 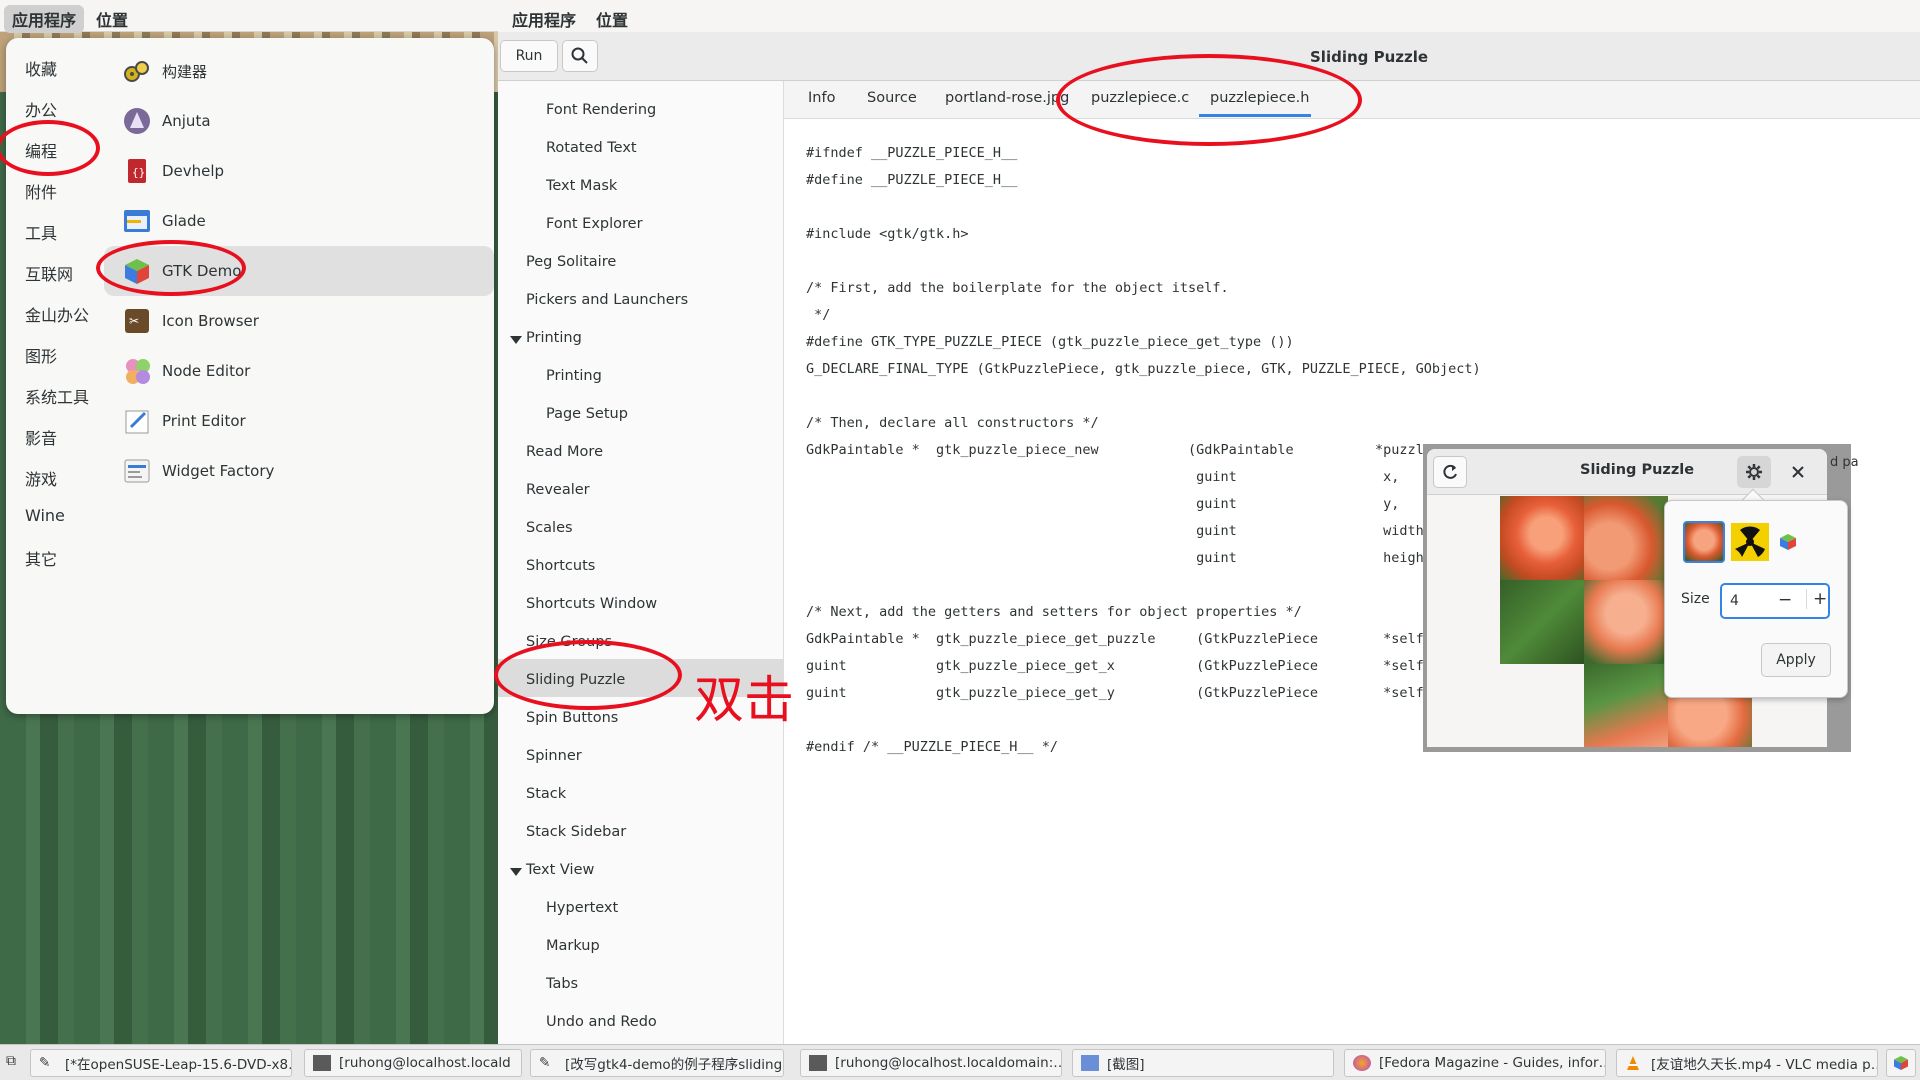 What do you see at coordinates (1750, 542) in the screenshot?
I see `radiation-image-option` at bounding box center [1750, 542].